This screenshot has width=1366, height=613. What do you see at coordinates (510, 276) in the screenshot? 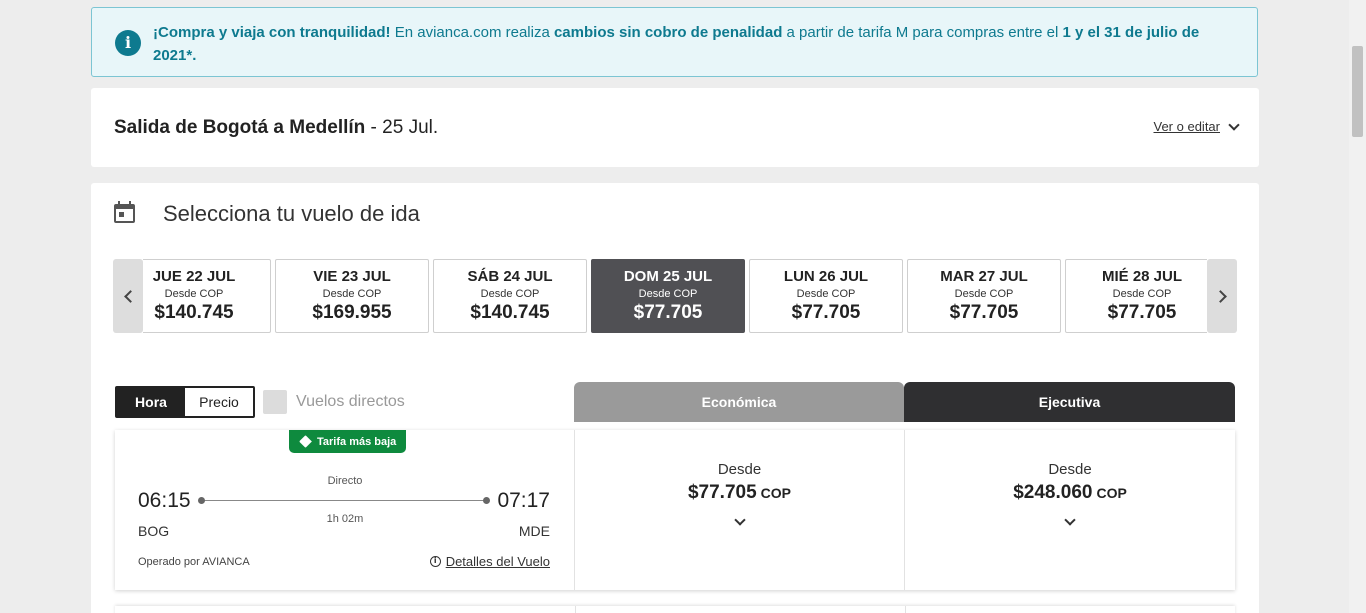
I see `date-label: SÁB 24 JUL` at bounding box center [510, 276].